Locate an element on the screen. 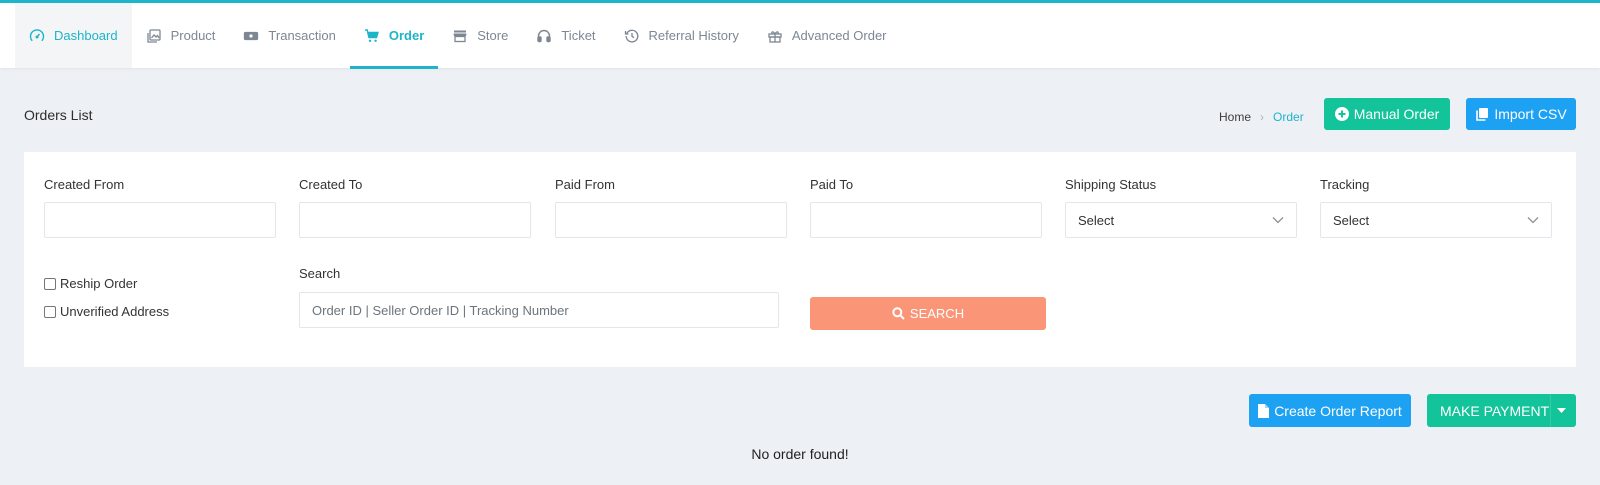 This screenshot has height=485, width=1600. created-from-field is located at coordinates (160, 220).